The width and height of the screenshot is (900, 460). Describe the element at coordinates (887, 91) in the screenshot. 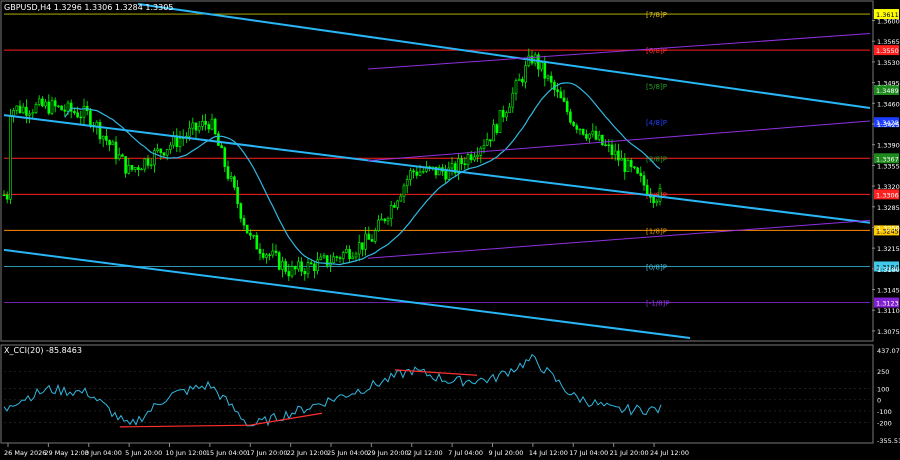

I see `price-tag-label: 1.3489` at that location.